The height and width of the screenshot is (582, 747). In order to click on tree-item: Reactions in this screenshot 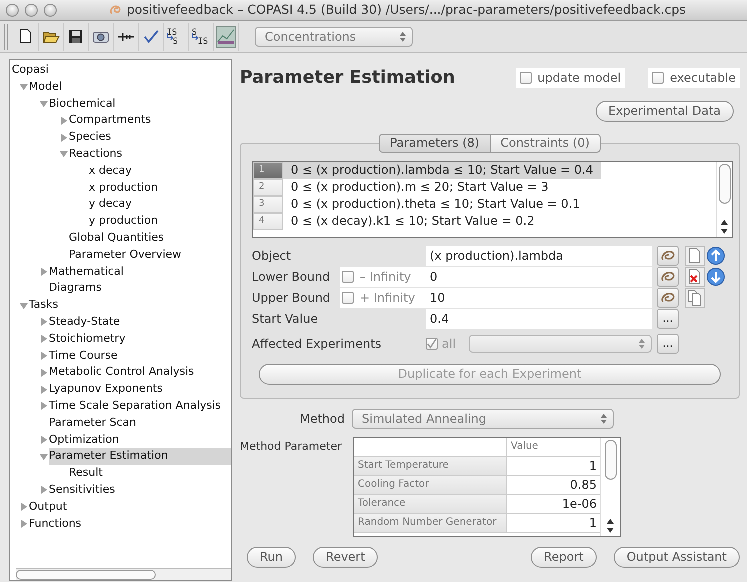, I will do `click(150, 154)`.